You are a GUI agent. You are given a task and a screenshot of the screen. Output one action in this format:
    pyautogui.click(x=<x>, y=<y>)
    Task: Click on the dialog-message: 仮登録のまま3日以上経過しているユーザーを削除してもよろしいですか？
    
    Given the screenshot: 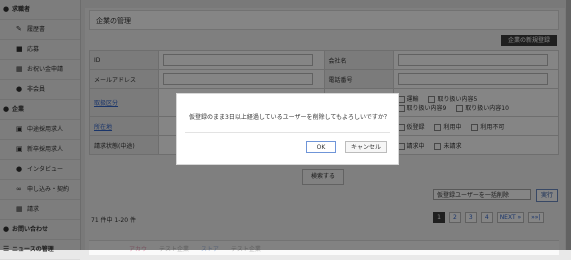 What is the action you would take?
    pyautogui.click(x=289, y=117)
    